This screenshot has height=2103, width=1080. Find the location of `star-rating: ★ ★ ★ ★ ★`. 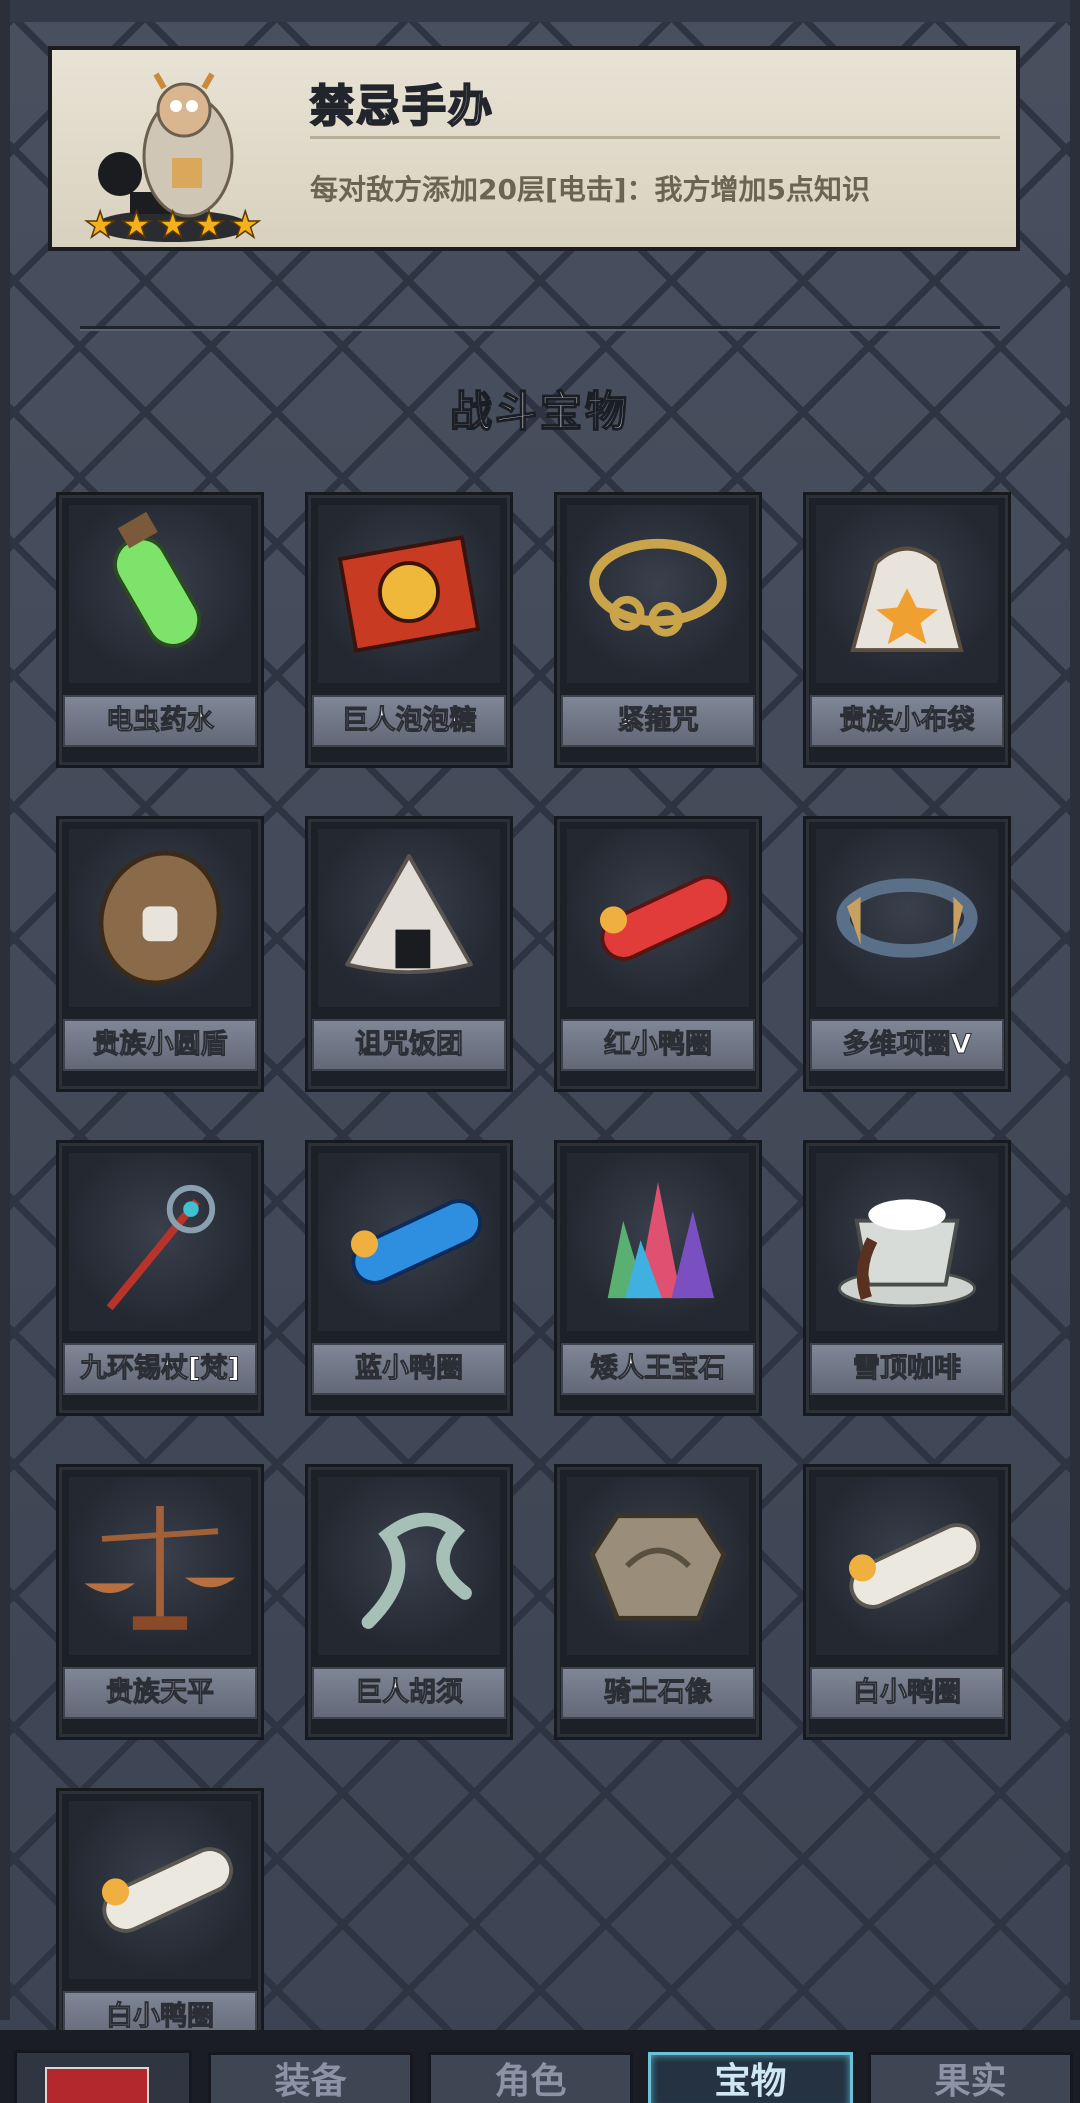

star-rating: ★ ★ ★ ★ ★ is located at coordinates (172, 225).